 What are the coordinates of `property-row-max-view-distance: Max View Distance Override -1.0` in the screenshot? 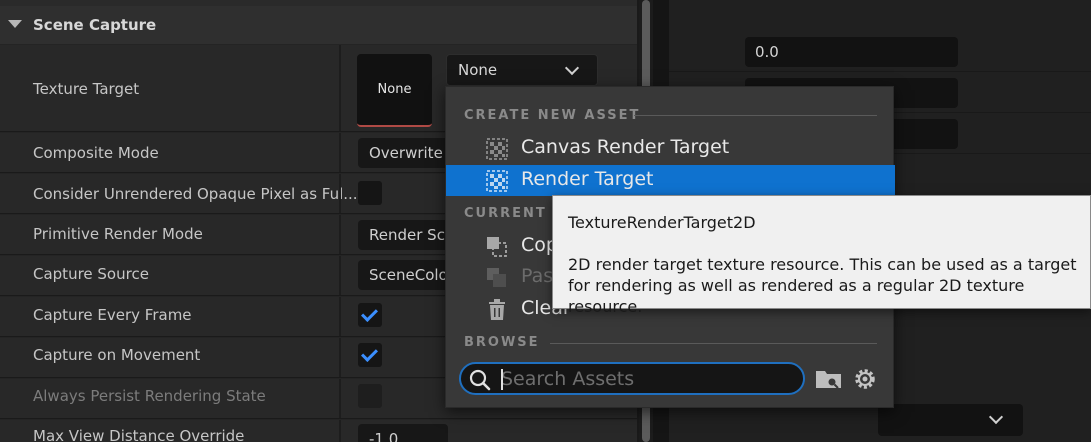 It's located at (318, 431).